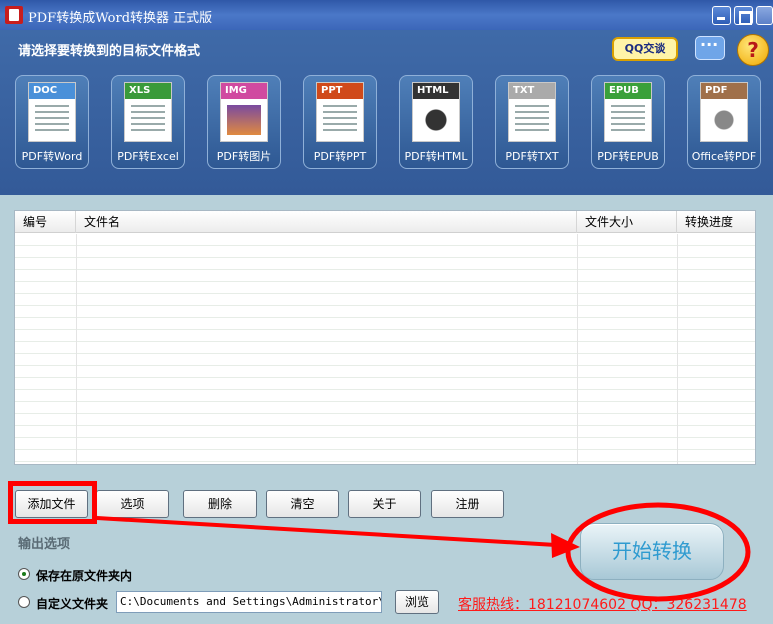 The image size is (773, 624). Describe the element at coordinates (423, 552) in the screenshot. I see `annotation-overlay` at that location.